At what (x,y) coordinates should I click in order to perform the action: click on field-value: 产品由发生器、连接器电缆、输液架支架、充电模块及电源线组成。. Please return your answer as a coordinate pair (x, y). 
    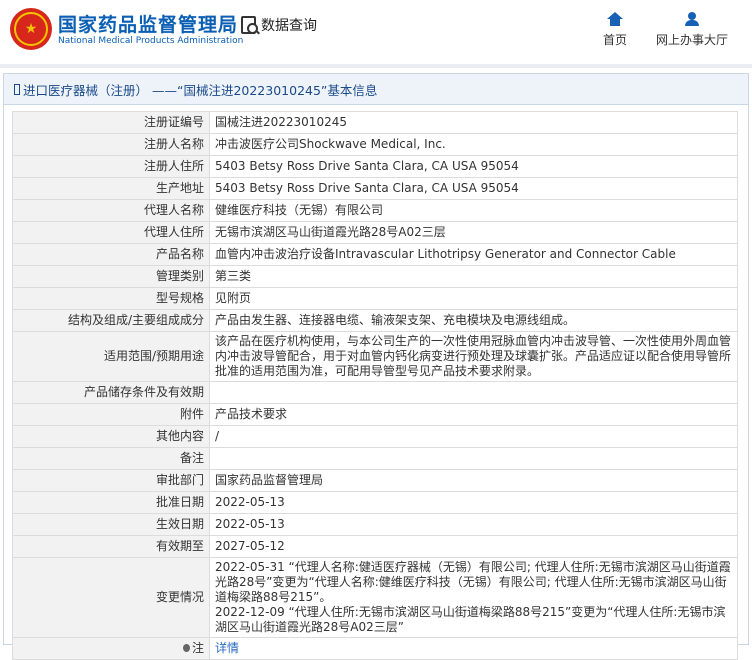
    Looking at the image, I should click on (473, 320).